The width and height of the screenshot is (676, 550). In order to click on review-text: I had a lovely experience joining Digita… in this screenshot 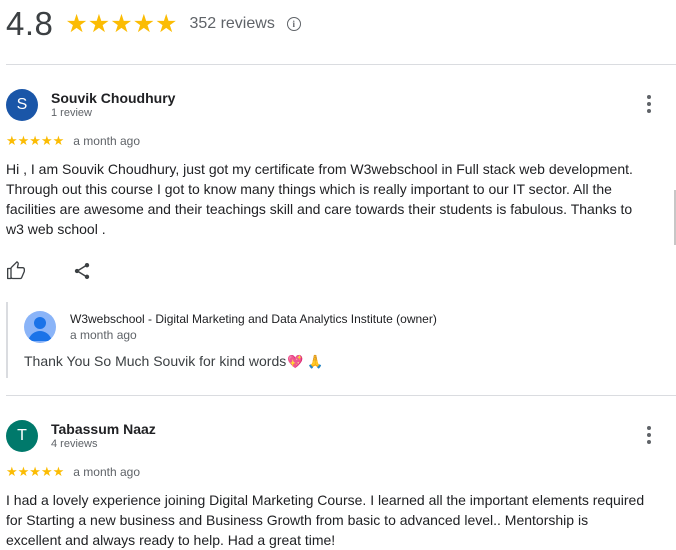, I will do `click(325, 520)`.